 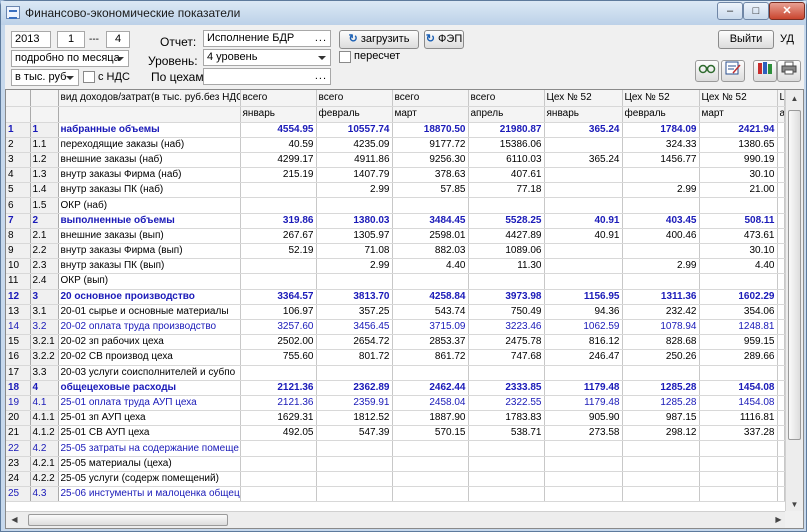 What do you see at coordinates (278, 418) in the screenshot?
I see `value-cell: 1629.31` at bounding box center [278, 418].